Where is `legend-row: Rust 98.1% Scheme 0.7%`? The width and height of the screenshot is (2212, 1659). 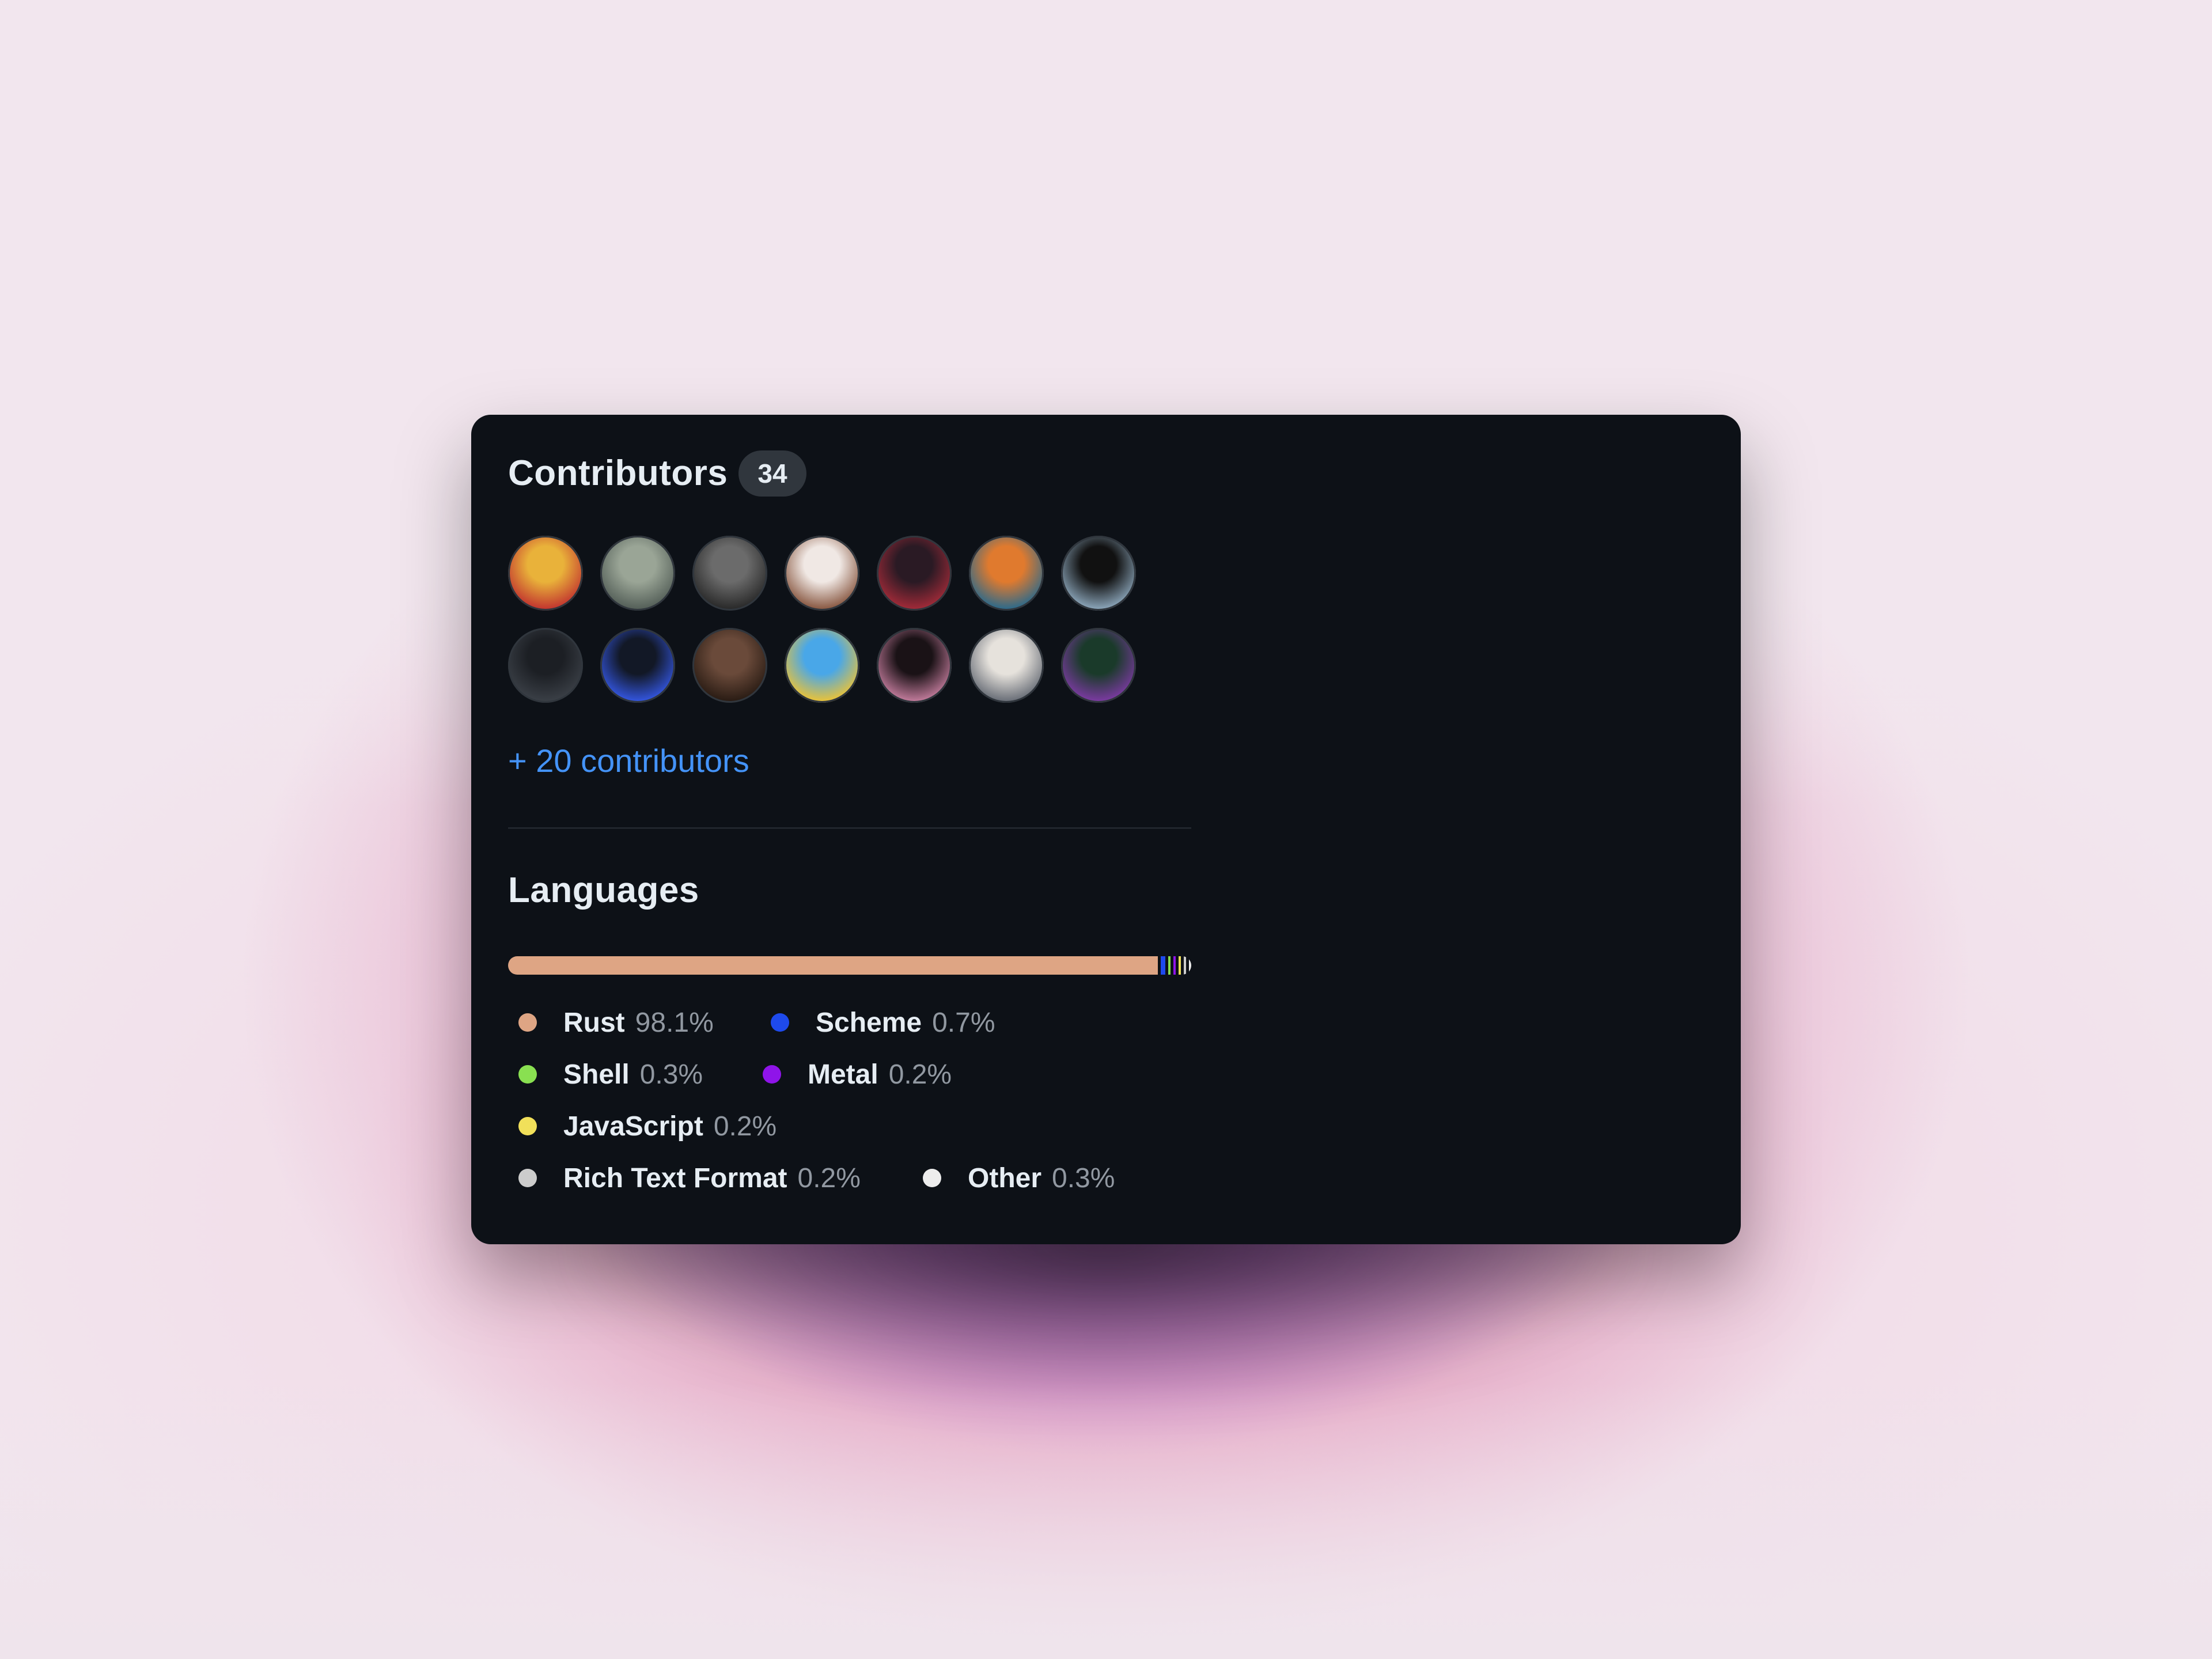
legend-row: Rust 98.1% Scheme 0.7% is located at coordinates (911, 1022).